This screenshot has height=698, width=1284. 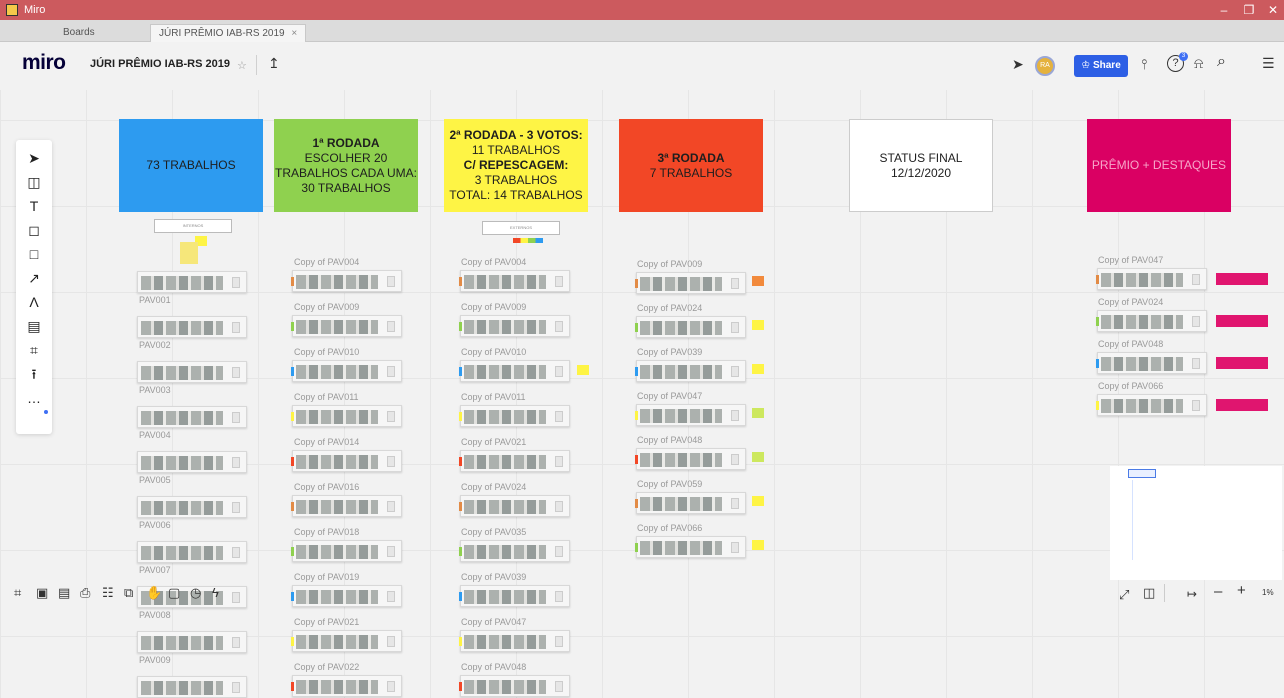 I want to click on minimap, so click(x=1196, y=523).